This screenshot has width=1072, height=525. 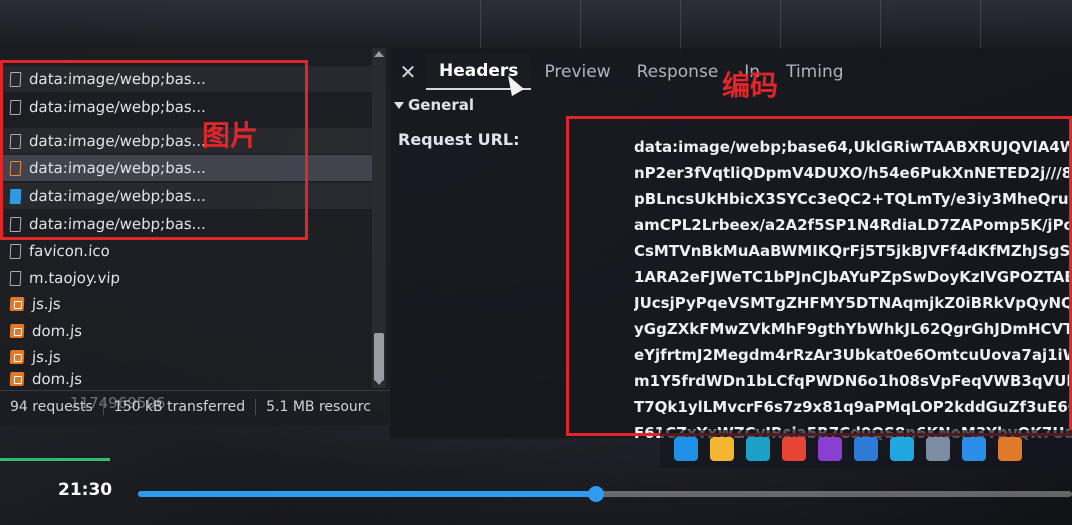 I want to click on app-cyan-icon, so click(x=902, y=449).